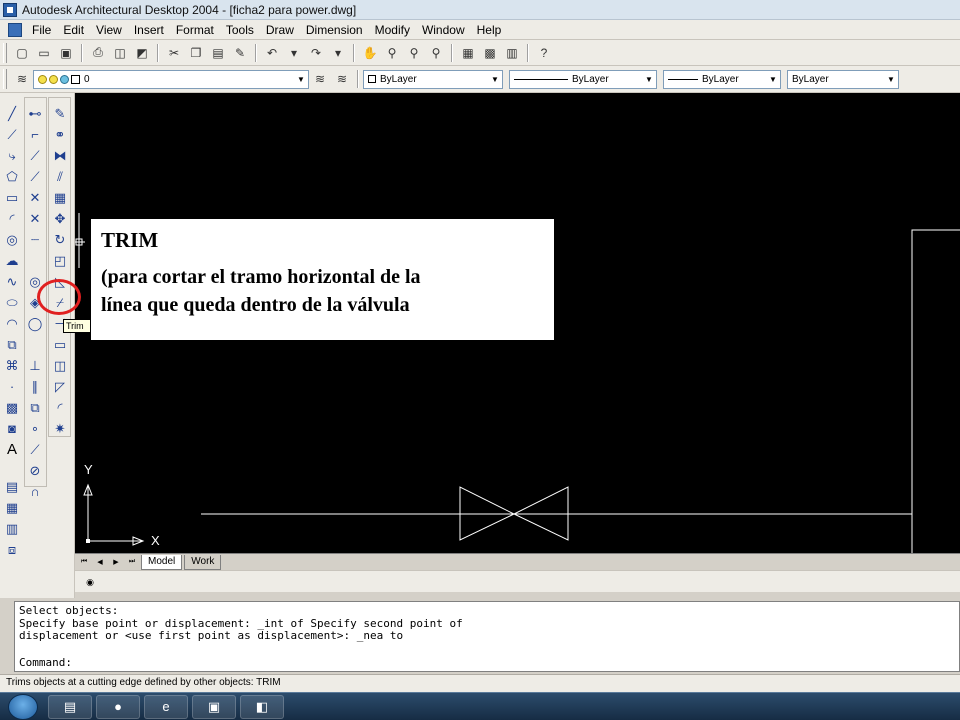 The image size is (960, 720). Describe the element at coordinates (272, 53) in the screenshot. I see `undo-icon: ↶` at that location.